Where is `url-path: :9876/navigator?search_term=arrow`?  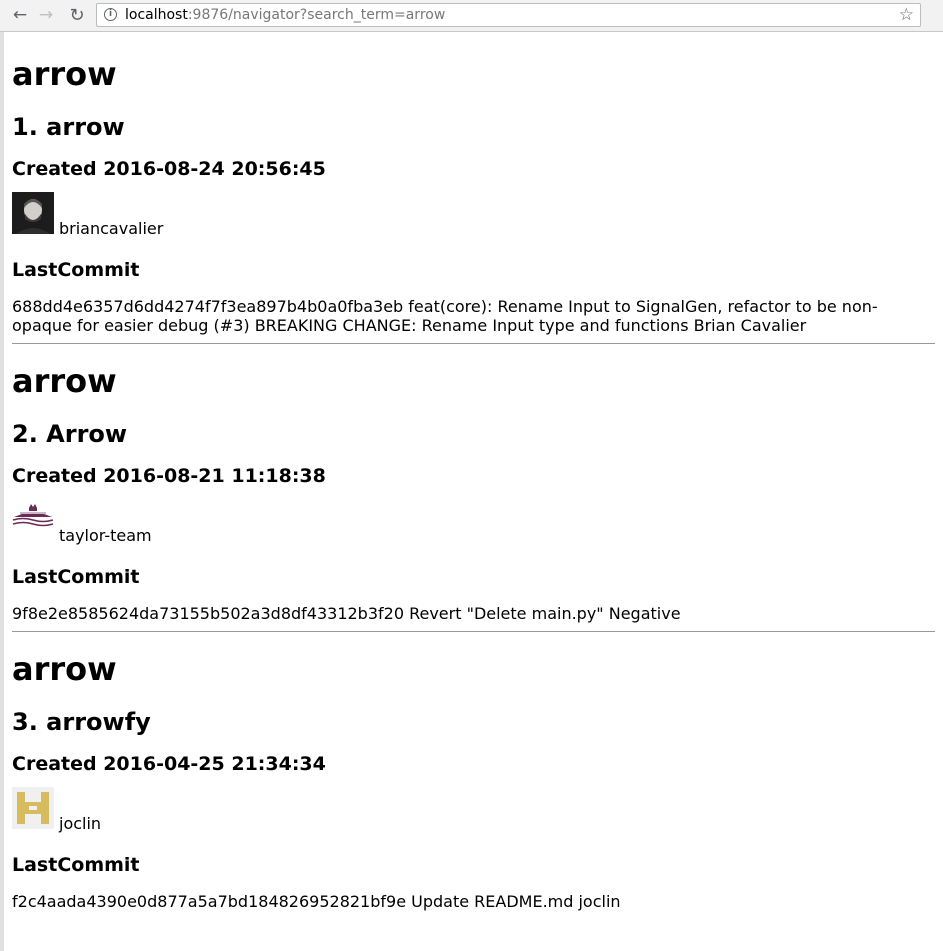
url-path: :9876/navigator?search_term=arrow is located at coordinates (316, 15).